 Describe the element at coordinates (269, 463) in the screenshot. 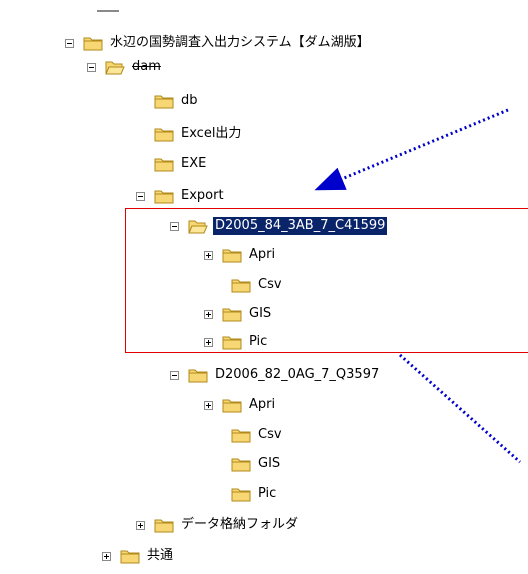

I see `tree-node-label: GIS` at that location.